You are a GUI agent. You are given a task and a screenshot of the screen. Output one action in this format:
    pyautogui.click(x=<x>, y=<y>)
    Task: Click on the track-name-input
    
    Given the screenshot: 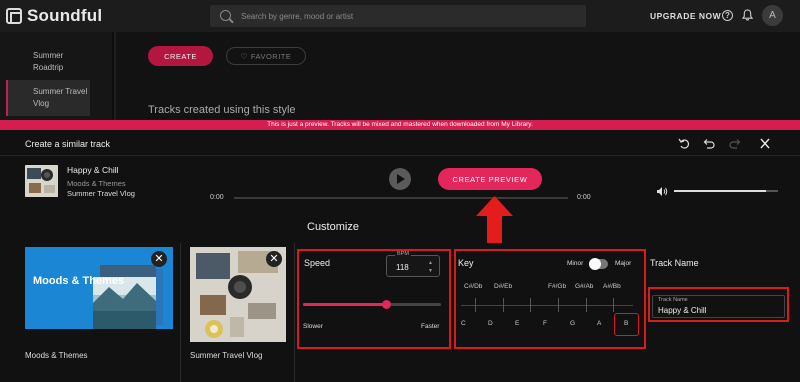 What is the action you would take?
    pyautogui.click(x=718, y=310)
    